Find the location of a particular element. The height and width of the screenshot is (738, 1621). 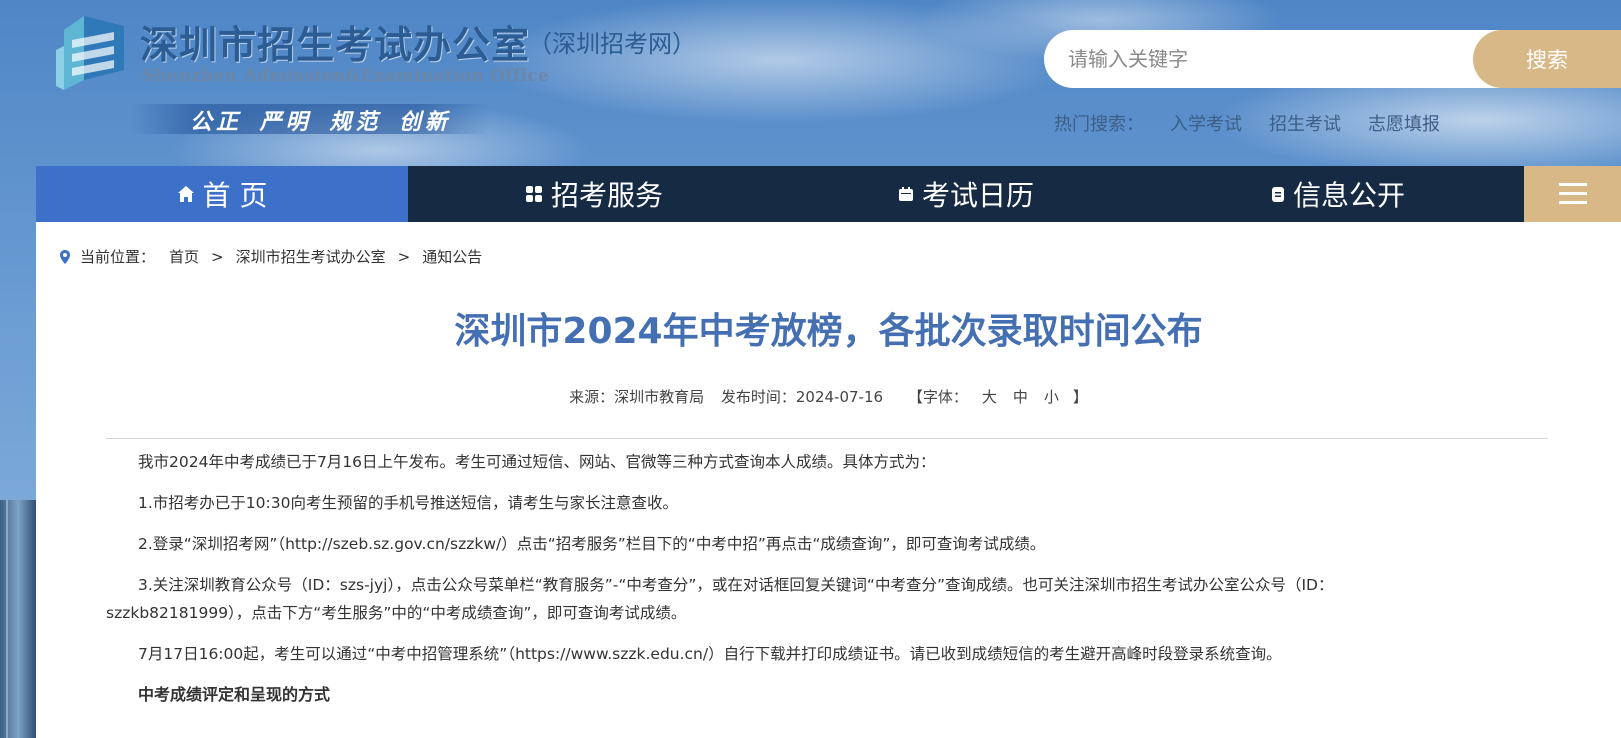

breadcrumb-link: 深圳市招生考试办公室 is located at coordinates (311, 256).